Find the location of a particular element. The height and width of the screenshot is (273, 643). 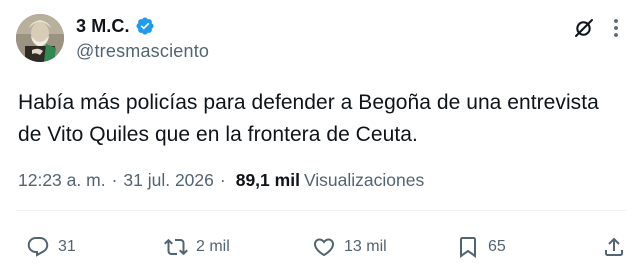

views-count: 89,1 mil is located at coordinates (268, 180).